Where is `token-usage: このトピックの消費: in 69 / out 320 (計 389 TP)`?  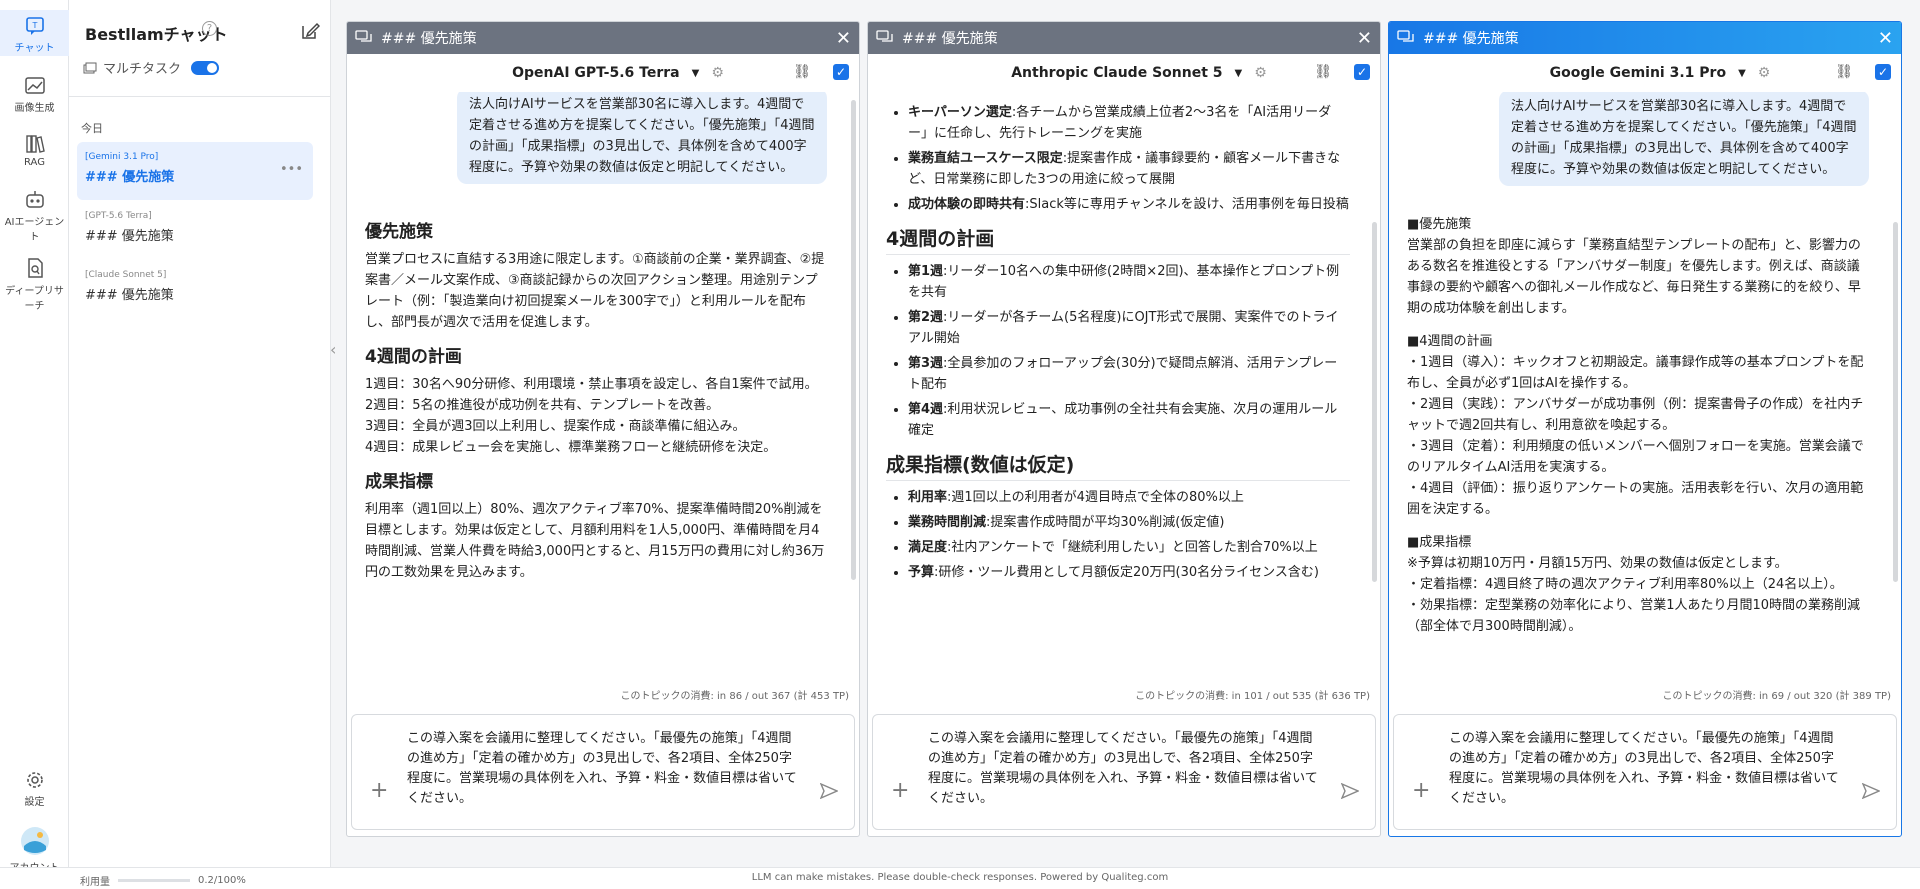 token-usage: このトピックの消費: in 69 / out 320 (計 389 TP) is located at coordinates (1776, 696).